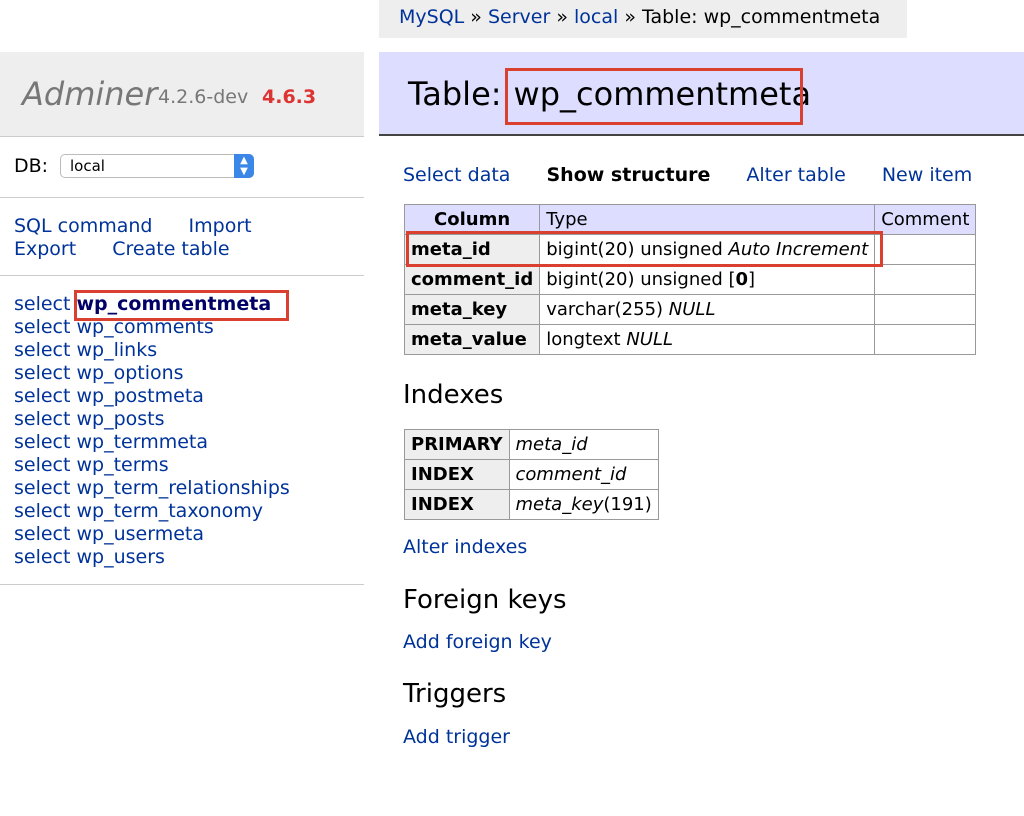 This screenshot has width=1024, height=816. I want to click on create-table-link: Create table, so click(170, 249).